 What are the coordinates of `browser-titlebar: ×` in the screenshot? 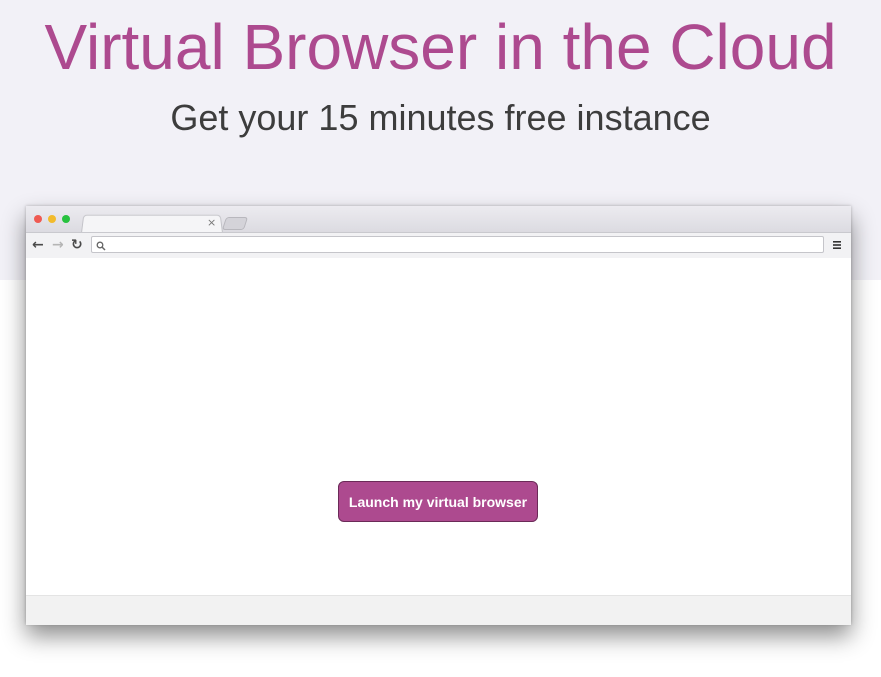 It's located at (438, 219).